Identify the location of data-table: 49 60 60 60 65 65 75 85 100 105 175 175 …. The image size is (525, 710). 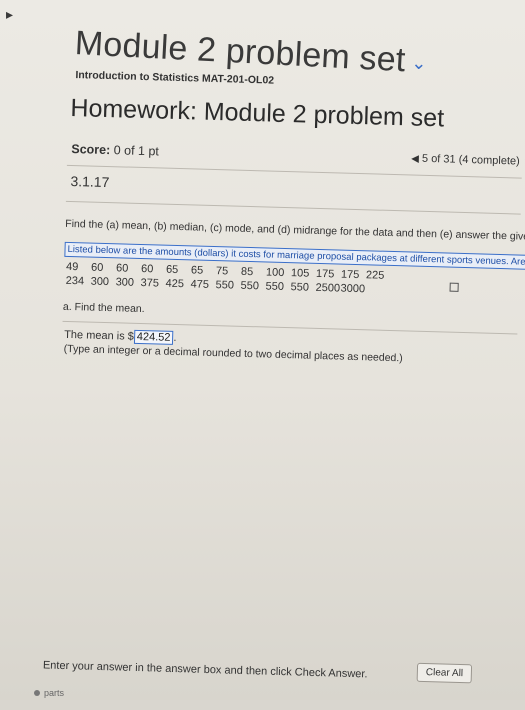
(228, 279).